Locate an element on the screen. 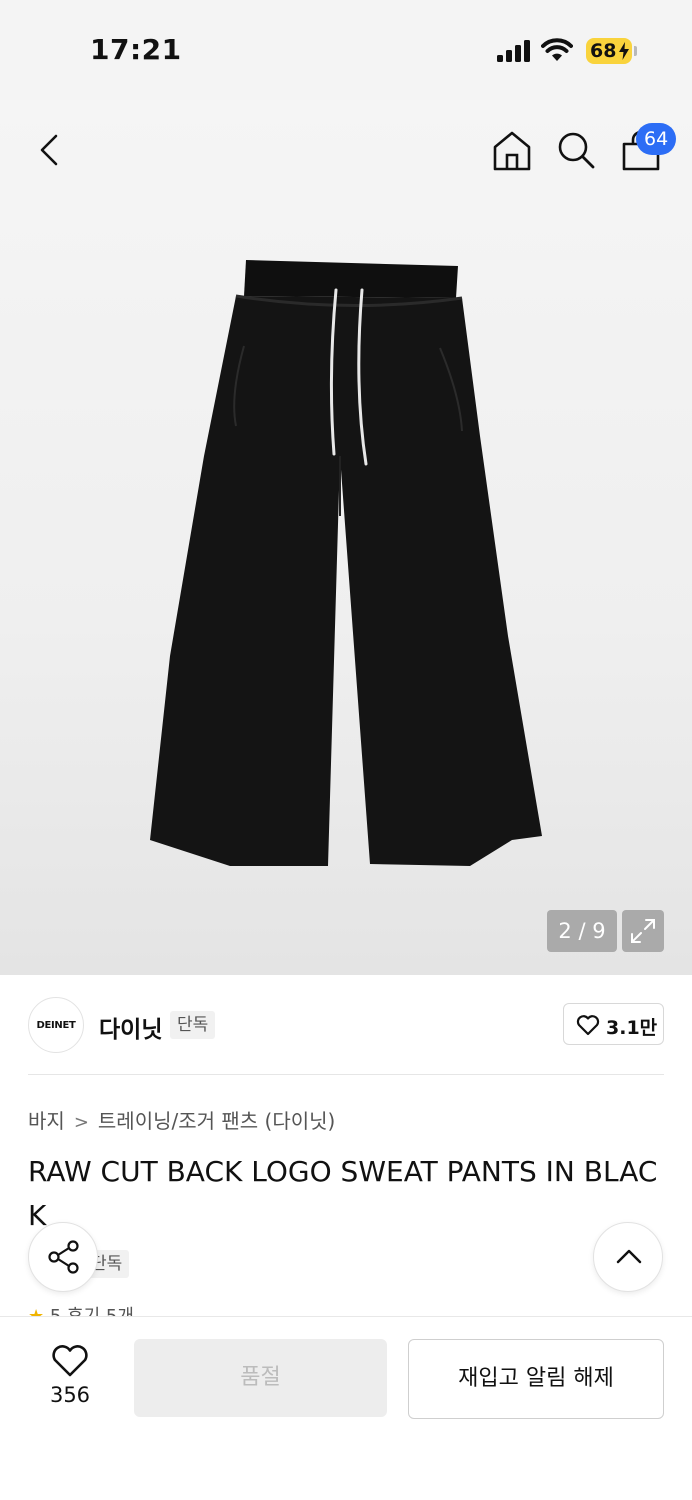 Image resolution: width=692 pixels, height=1500 pixels. breadcrumb: 바지 > 트레이닝/조거 팬츠 (다이닛) is located at coordinates (181, 1119).